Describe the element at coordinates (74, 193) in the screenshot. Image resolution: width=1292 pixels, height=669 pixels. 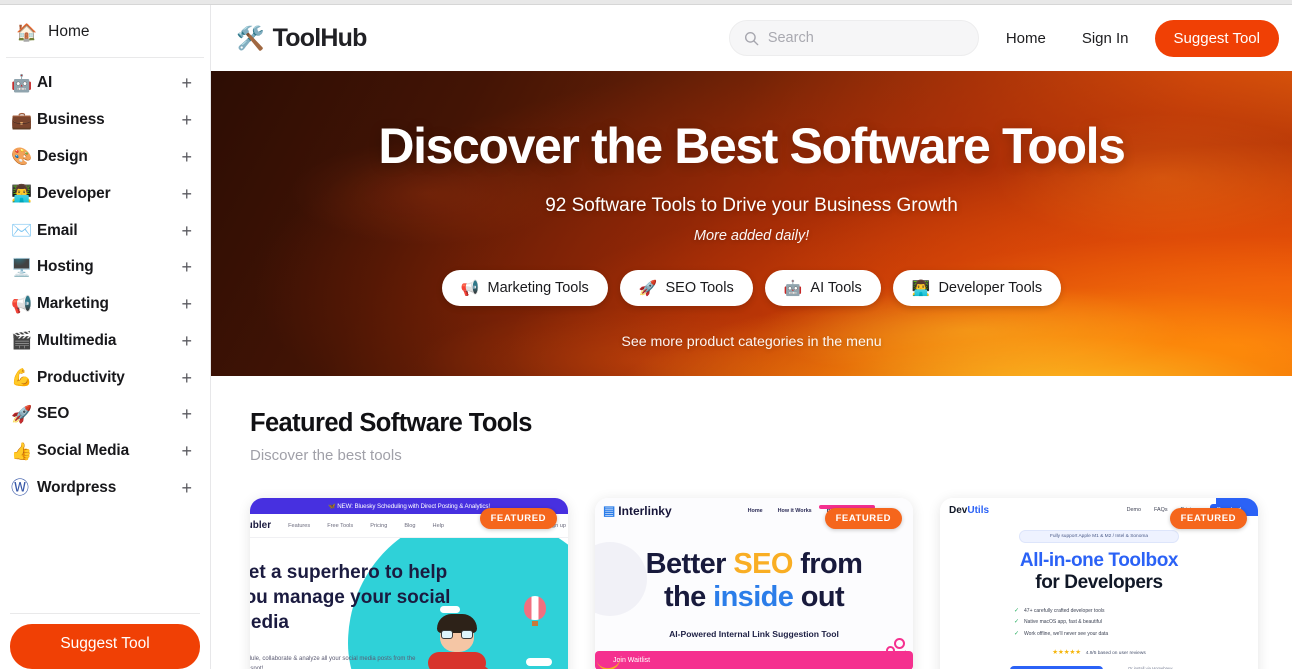
I see `sidebar-item-label: Developer` at that location.